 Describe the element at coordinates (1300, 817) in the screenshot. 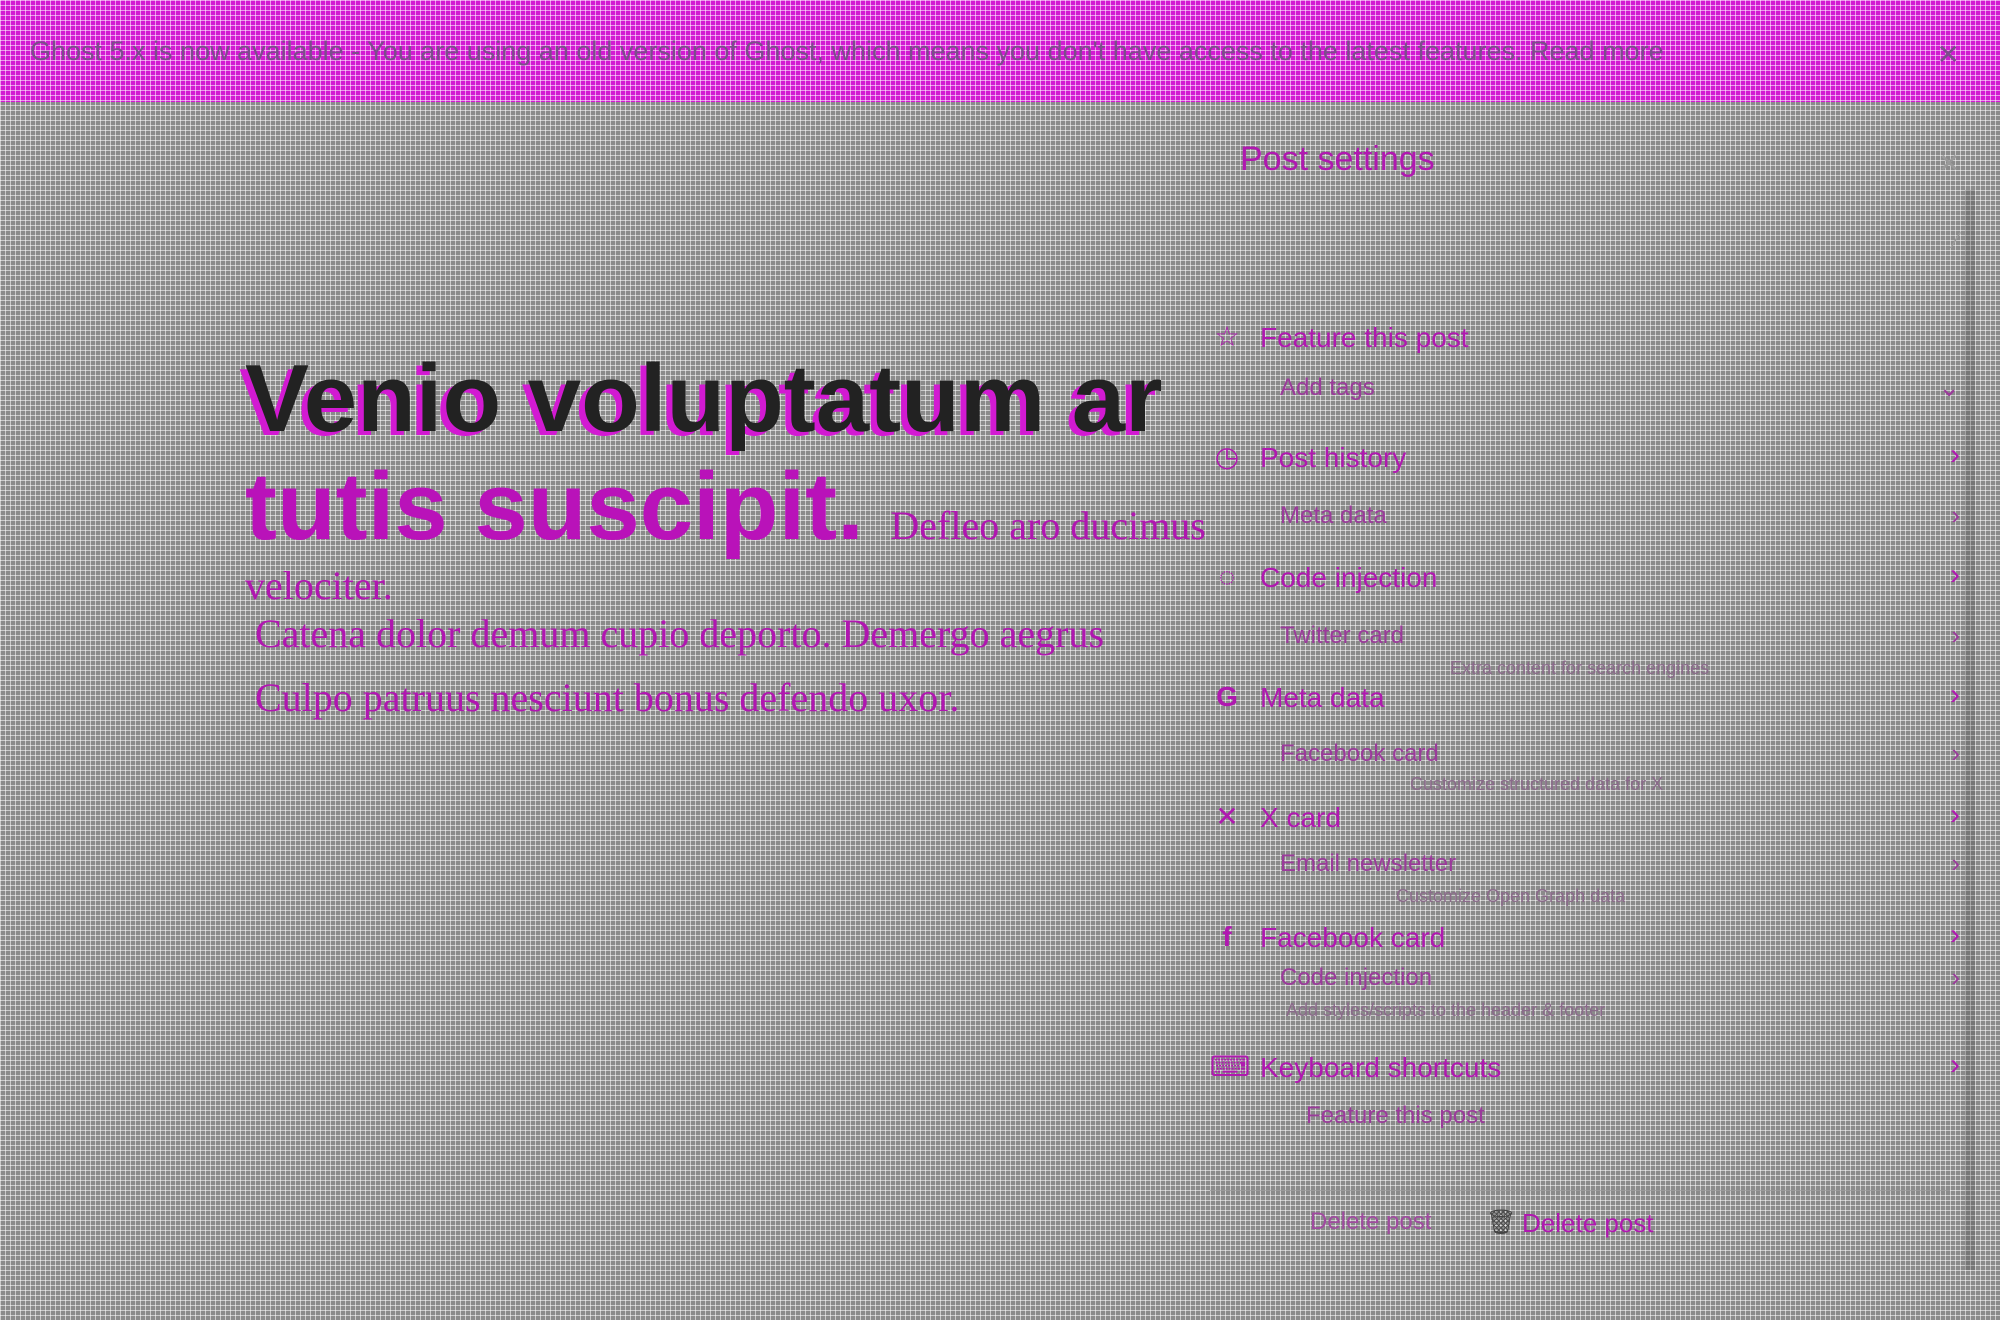

I see `menu-item-label: X card` at that location.